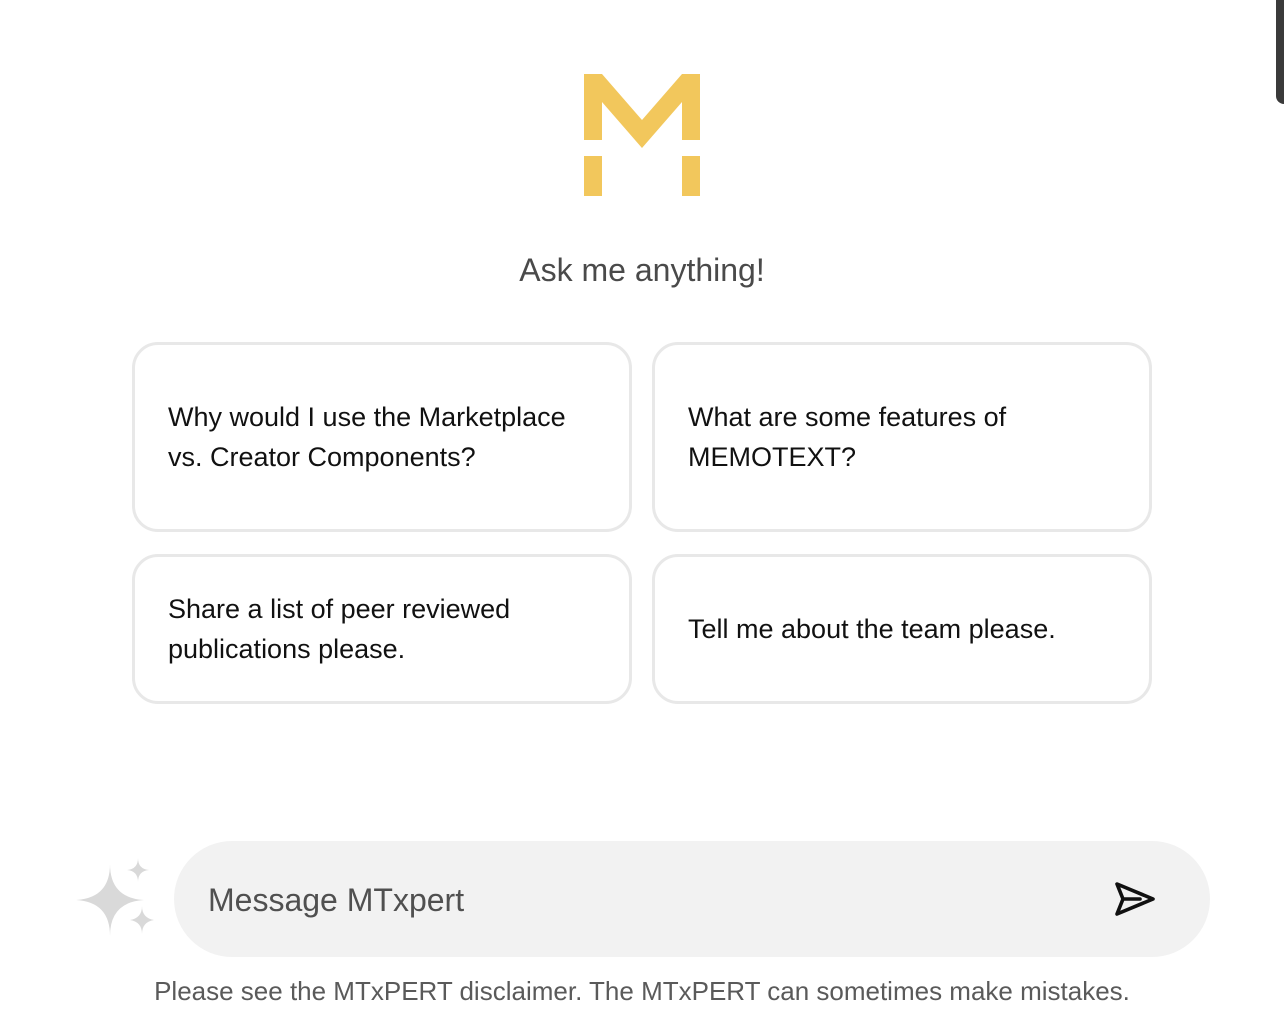  I want to click on suggestion-card-team: Tell me about the team please., so click(902, 629).